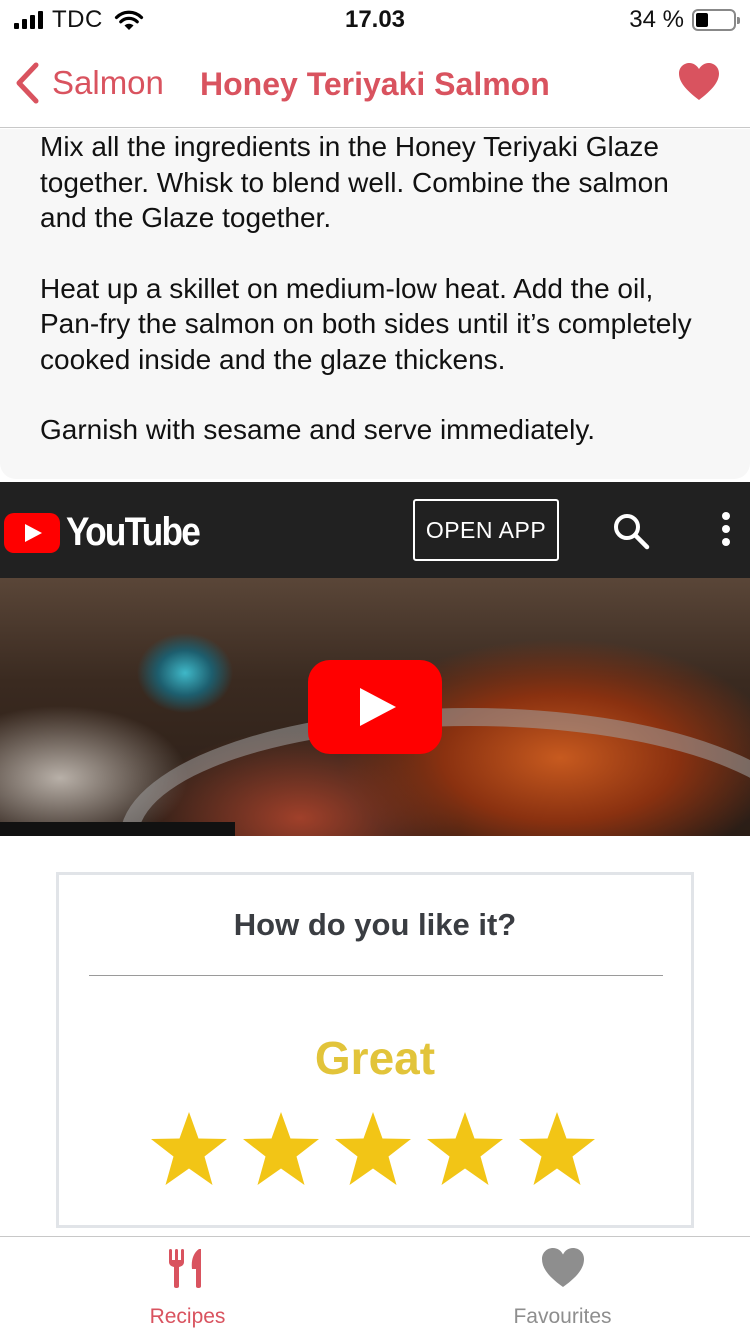  What do you see at coordinates (375, 924) in the screenshot?
I see `rating-question: How do you like it?` at bounding box center [375, 924].